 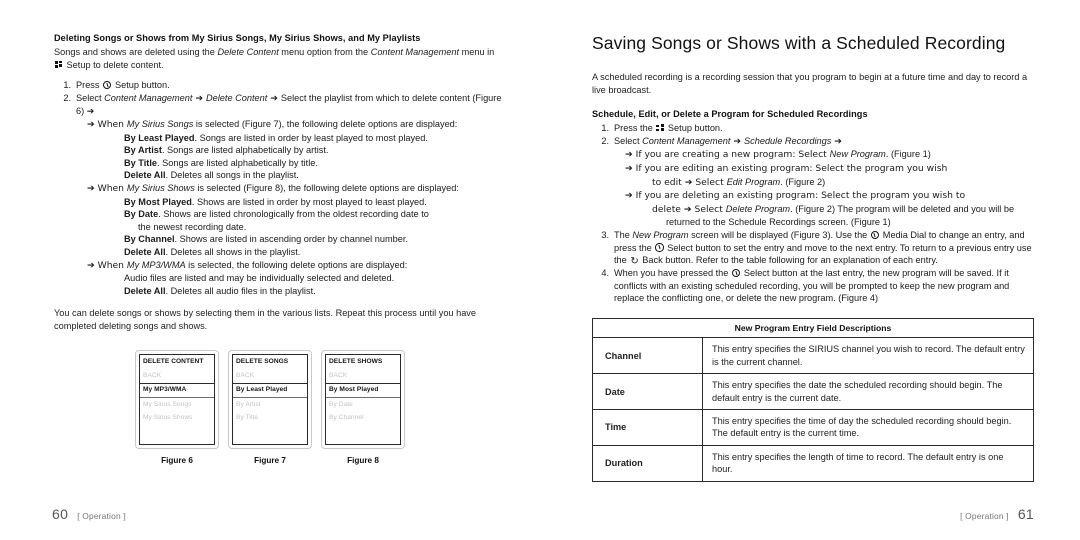 I want to click on songs-option-2-term: By Title, so click(x=141, y=162).